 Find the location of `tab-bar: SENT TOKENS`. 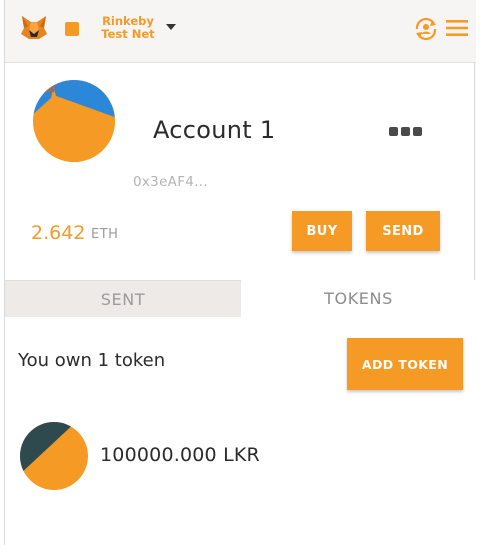

tab-bar: SENT TOKENS is located at coordinates (240, 298).